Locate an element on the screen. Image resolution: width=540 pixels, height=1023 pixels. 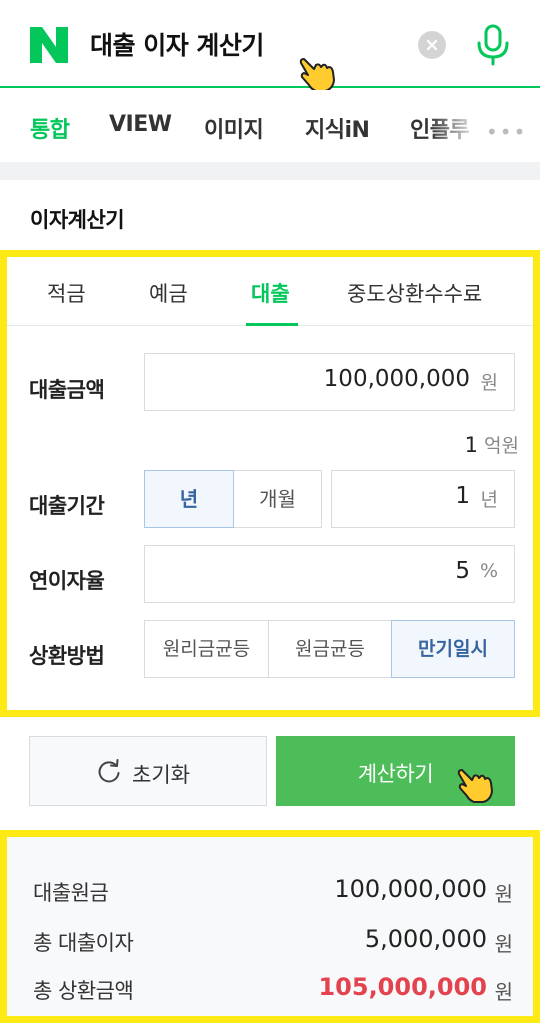
refresh-icon is located at coordinates (109, 771).